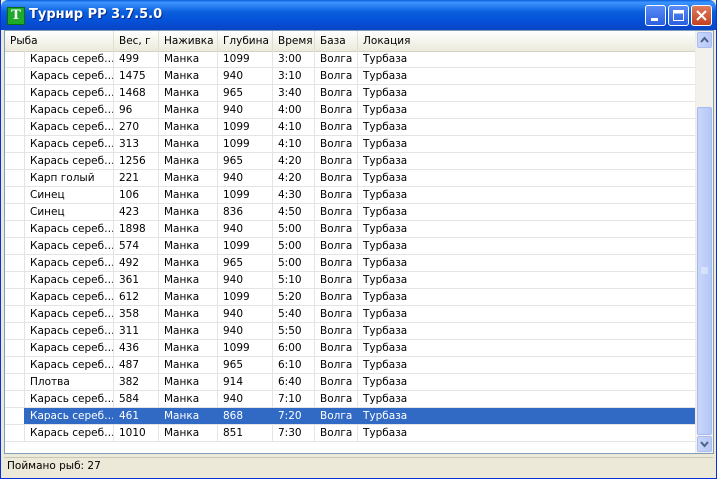  I want to click on scroll-down-button, so click(704, 444).